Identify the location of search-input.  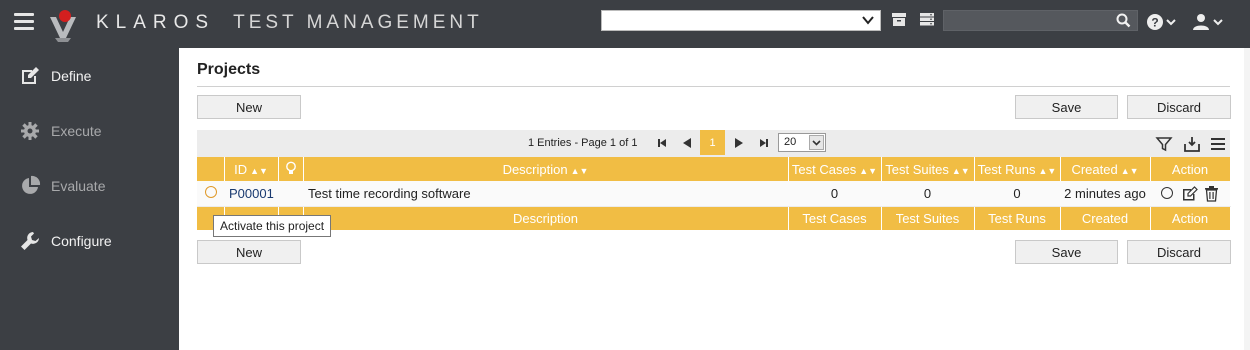
(1040, 20).